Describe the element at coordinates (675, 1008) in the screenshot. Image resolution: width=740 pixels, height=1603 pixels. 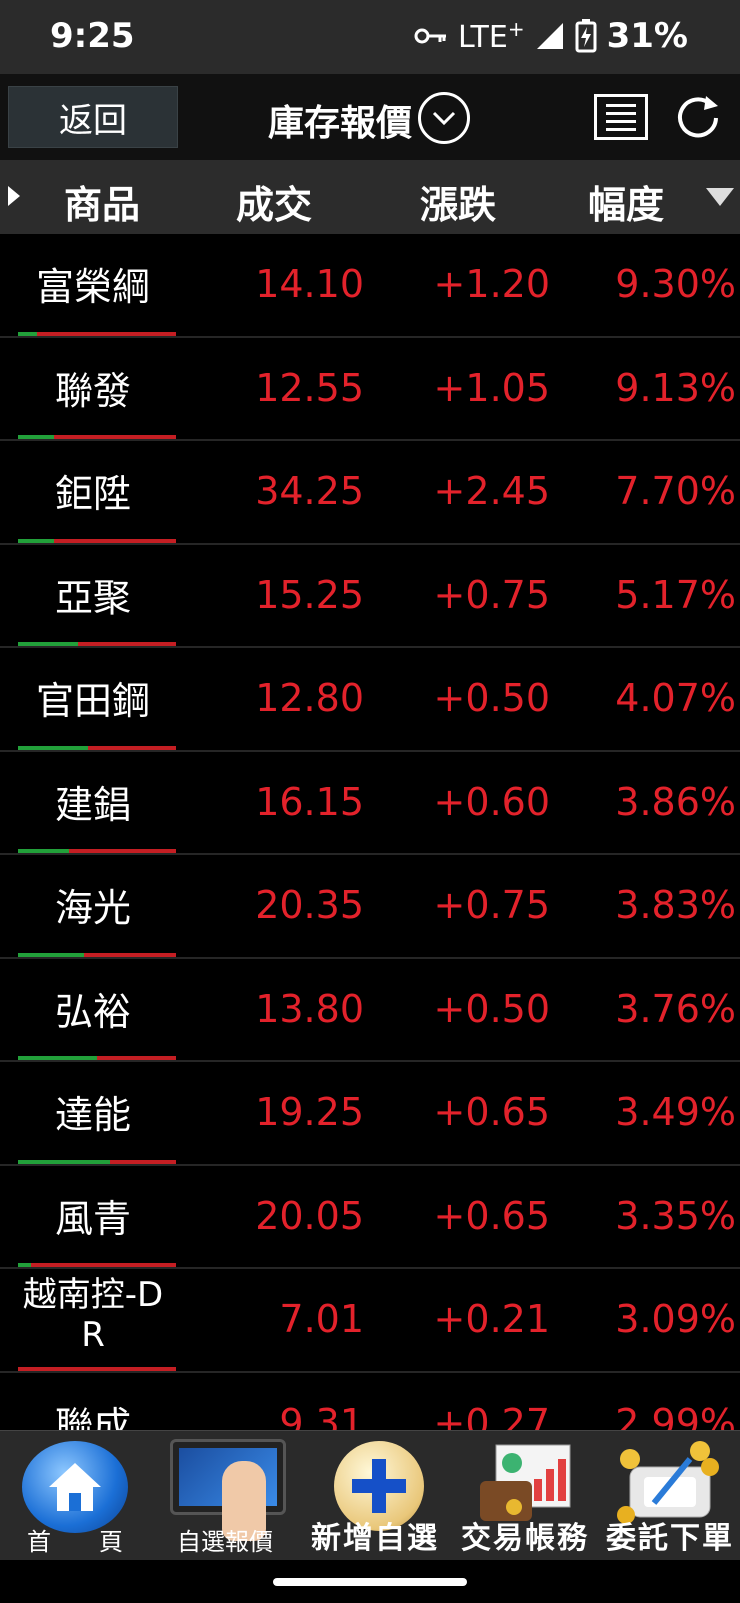
I see `stock-percent: 3.76%` at that location.